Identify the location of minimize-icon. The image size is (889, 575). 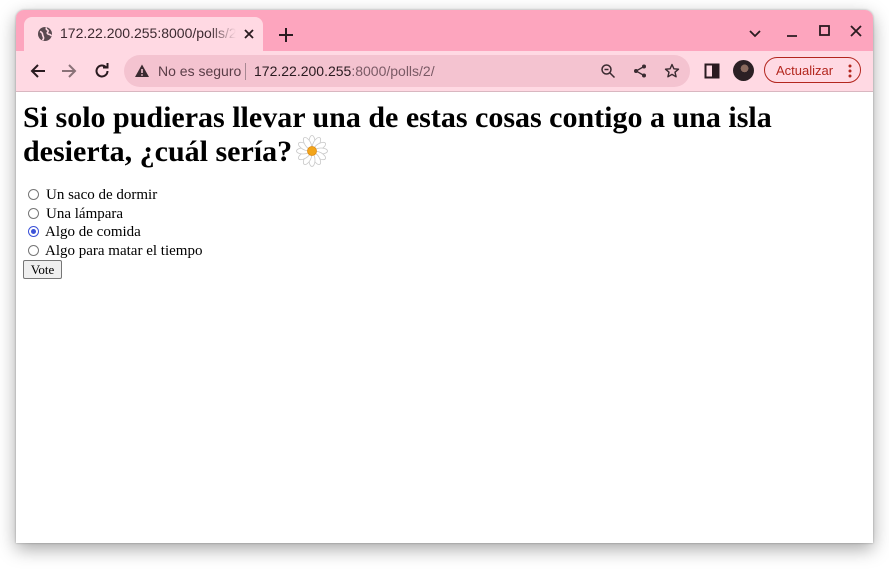
(792, 33).